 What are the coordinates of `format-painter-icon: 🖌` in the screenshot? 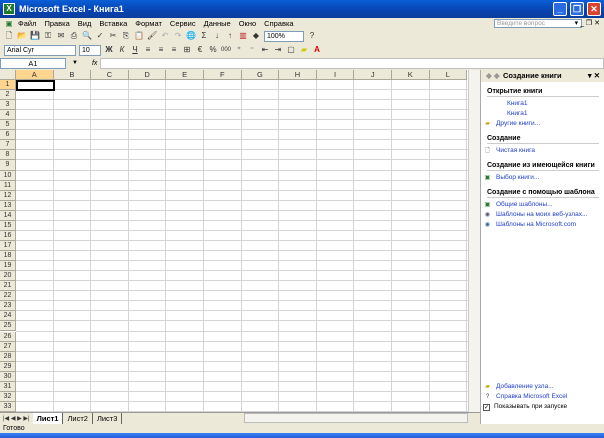 It's located at (152, 36).